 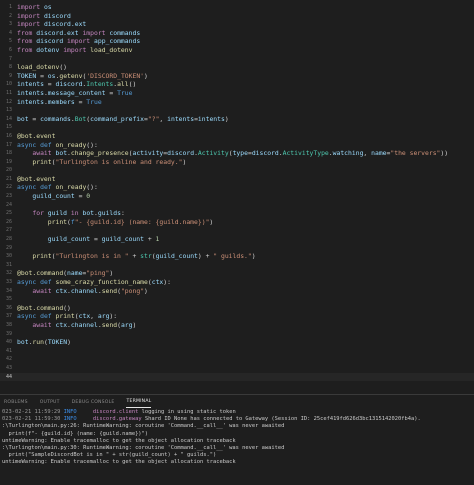 I want to click on code-line: 34 await ctx.channel.send("pong"), so click(x=237, y=291).